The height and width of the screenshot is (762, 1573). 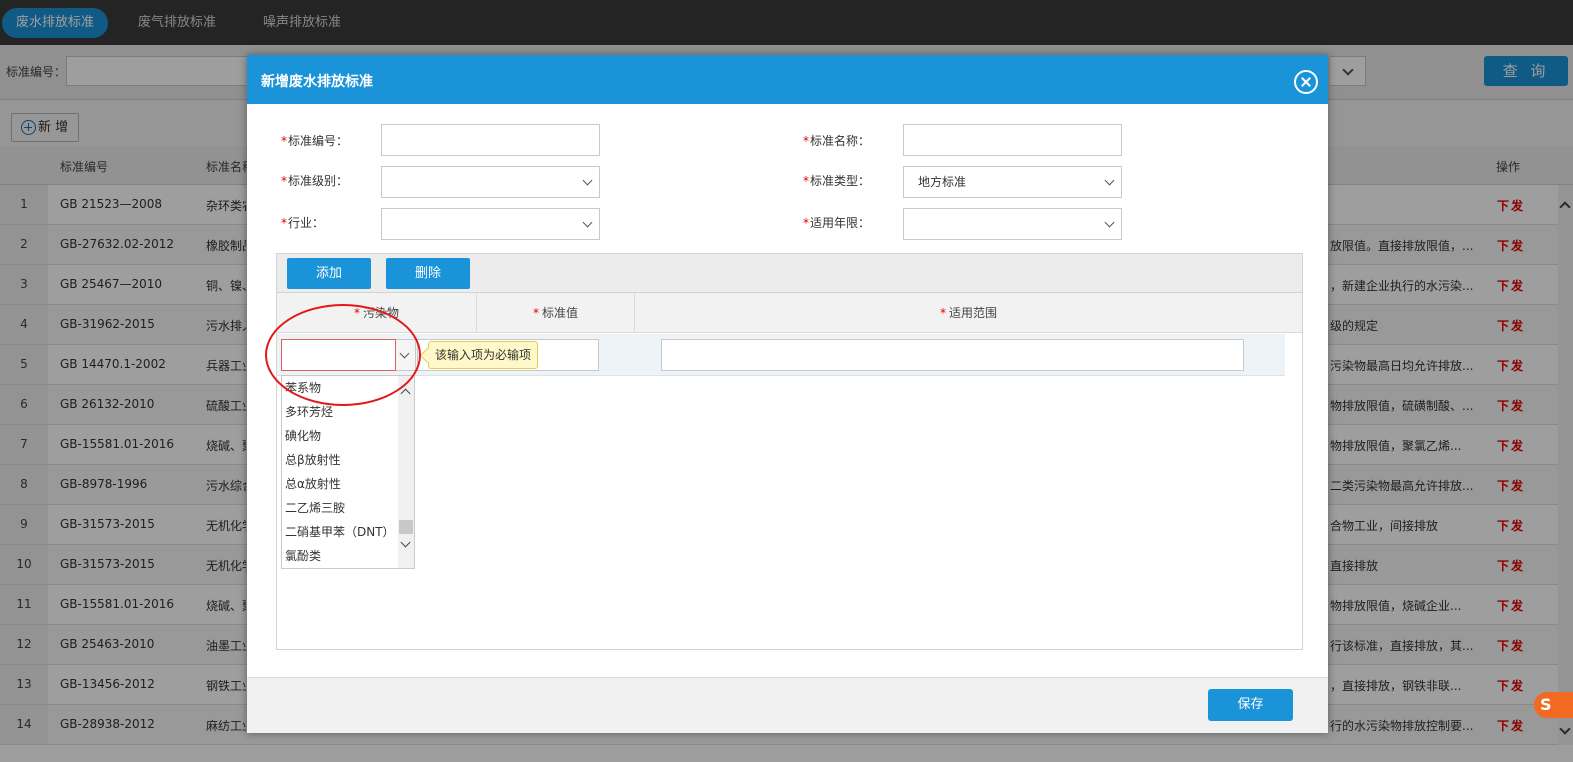 What do you see at coordinates (406, 527) in the screenshot?
I see `scroll-thumb` at bounding box center [406, 527].